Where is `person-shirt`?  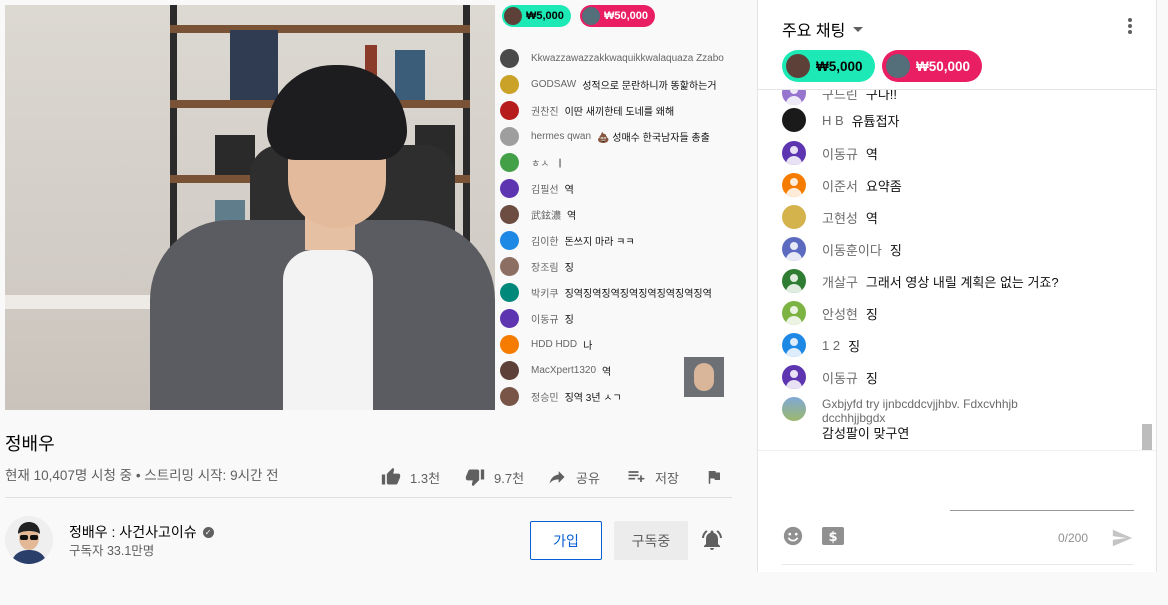
person-shirt is located at coordinates (328, 330).